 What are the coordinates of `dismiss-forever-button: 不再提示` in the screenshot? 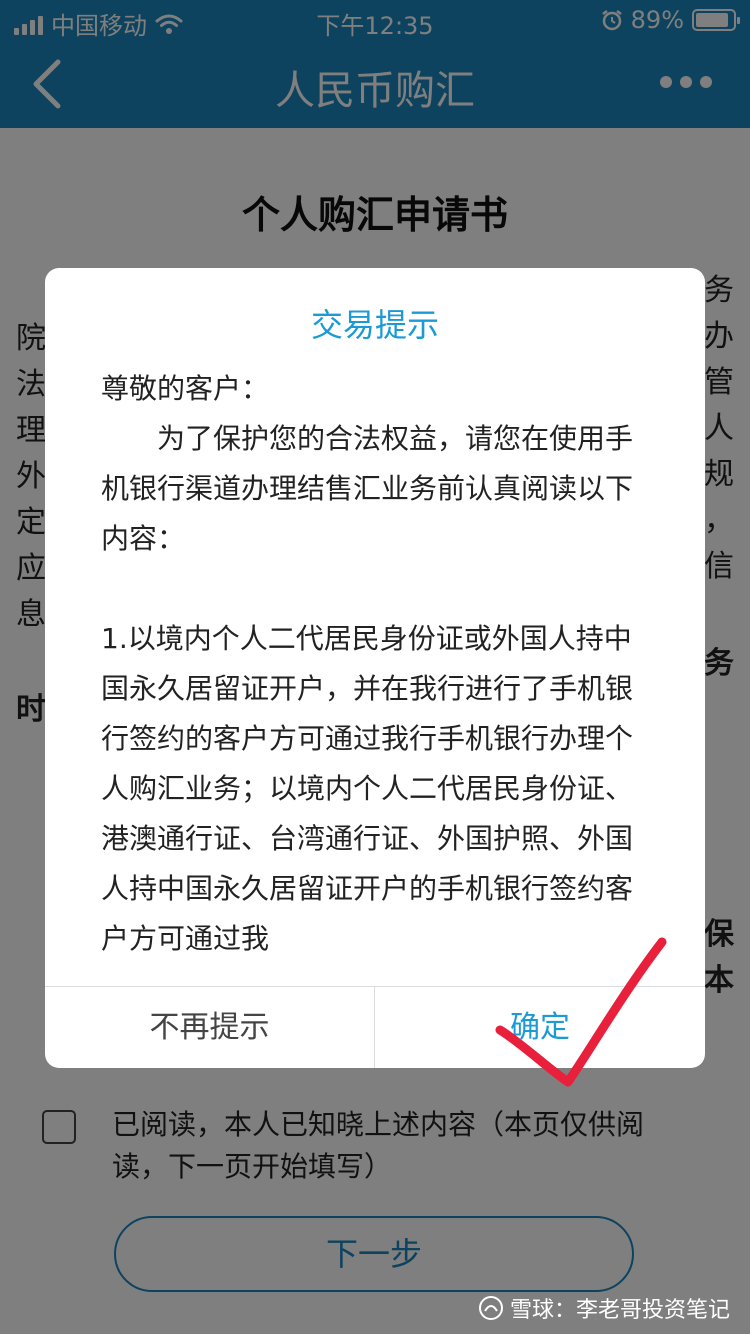 It's located at (210, 1027).